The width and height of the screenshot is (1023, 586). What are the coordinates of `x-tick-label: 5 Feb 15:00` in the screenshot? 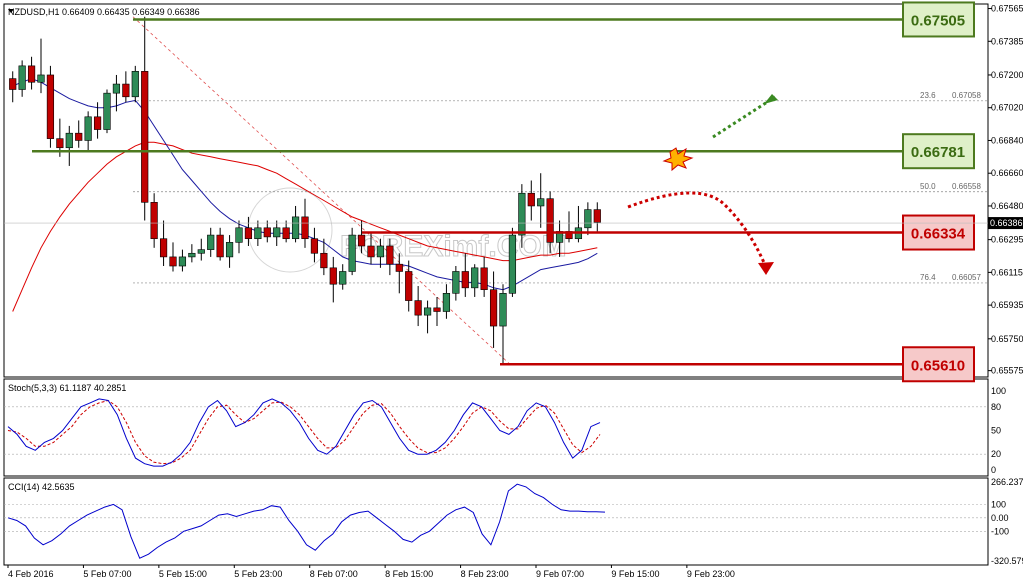 It's located at (183, 574).